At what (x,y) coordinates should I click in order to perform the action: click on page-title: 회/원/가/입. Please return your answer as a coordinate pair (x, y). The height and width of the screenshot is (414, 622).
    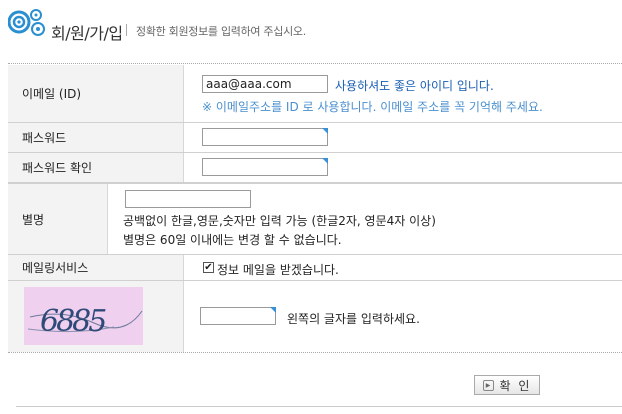
    Looking at the image, I should click on (87, 33).